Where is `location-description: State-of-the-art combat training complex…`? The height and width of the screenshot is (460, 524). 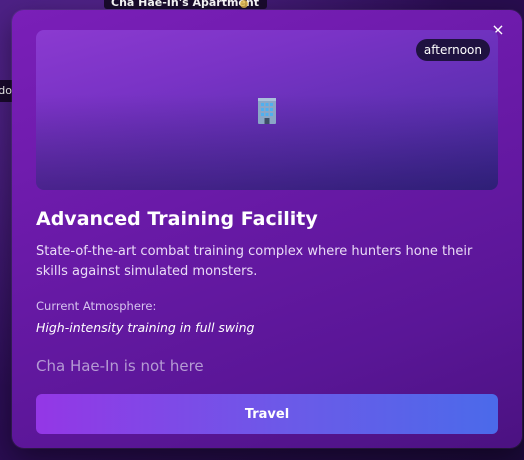 location-description: State-of-the-art combat training complex… is located at coordinates (254, 261).